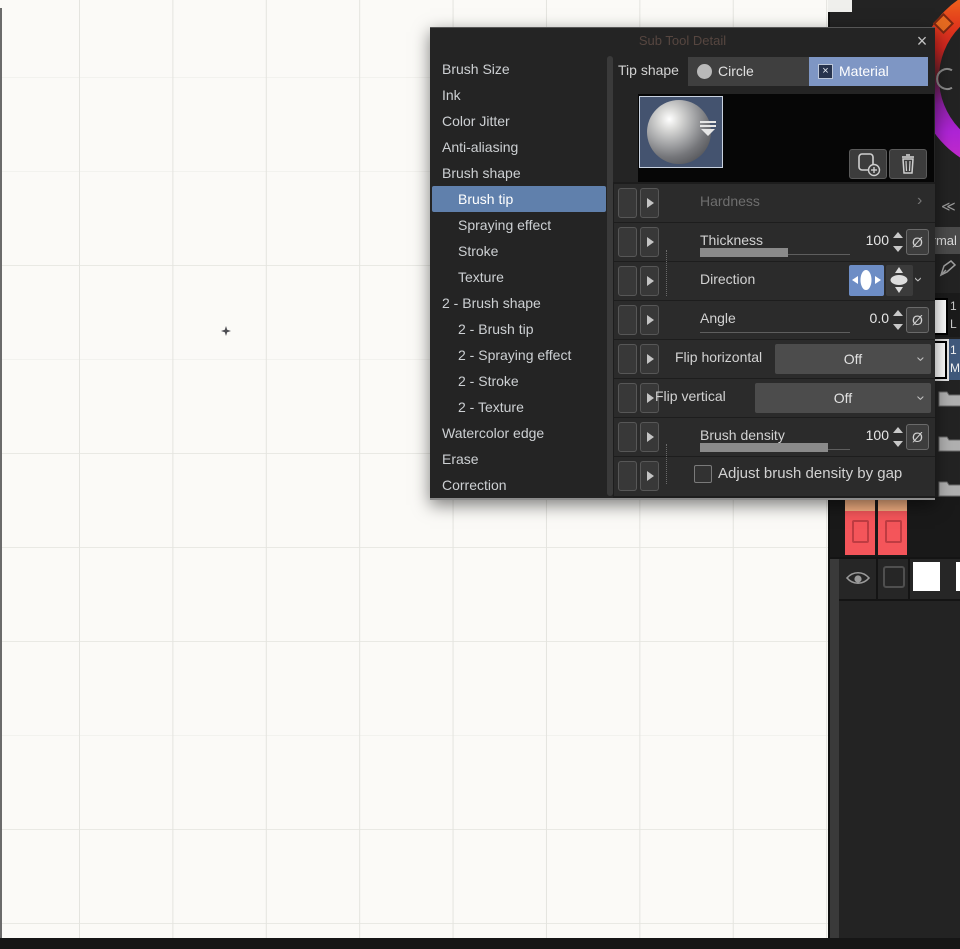  I want to click on flip-vertical-select: Off ›, so click(843, 398).